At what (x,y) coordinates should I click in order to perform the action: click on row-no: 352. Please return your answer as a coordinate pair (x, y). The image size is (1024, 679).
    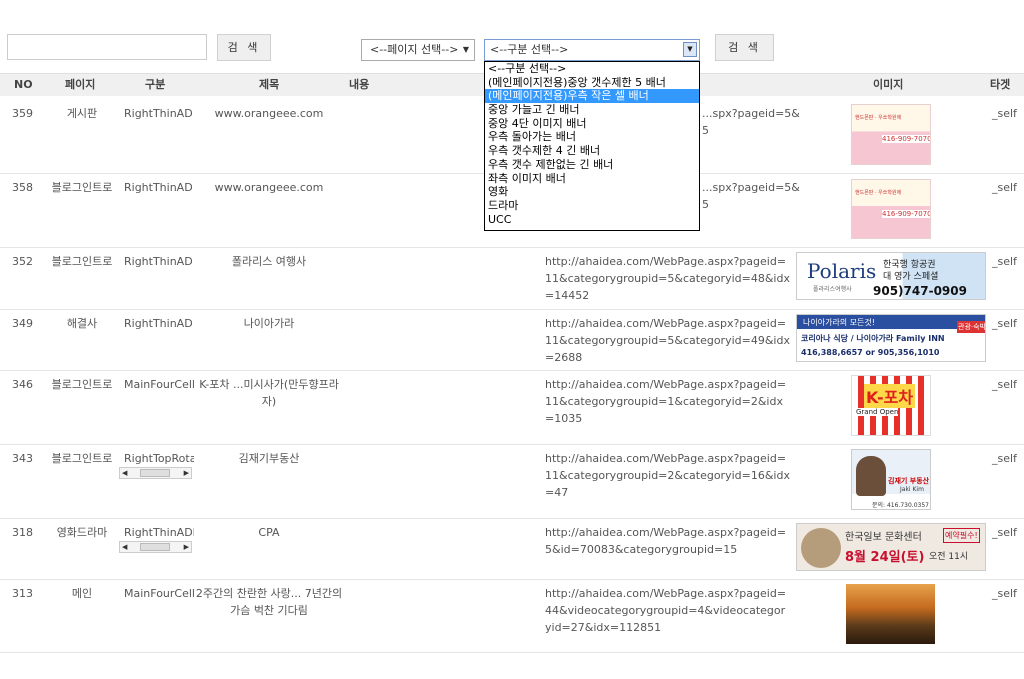
    Looking at the image, I should click on (22, 261).